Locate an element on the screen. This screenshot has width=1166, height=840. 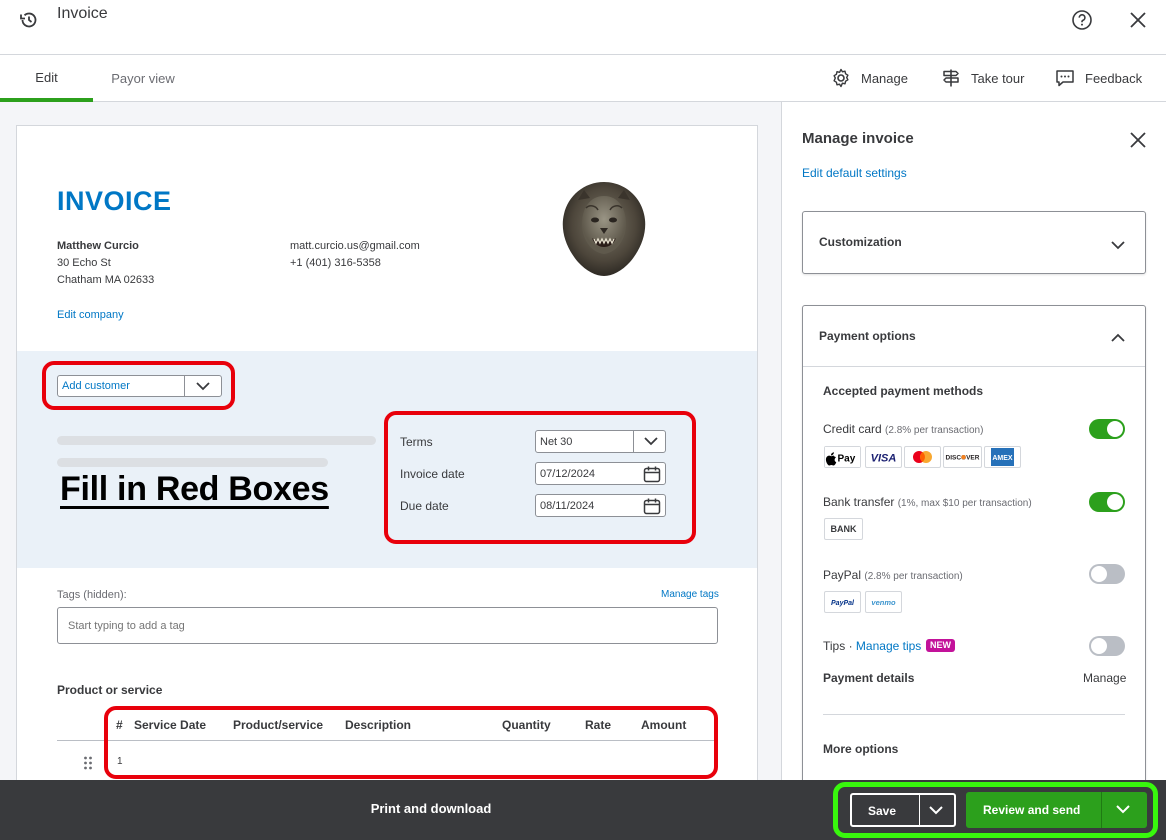
column-header-service-date: Service Date is located at coordinates (170, 725).